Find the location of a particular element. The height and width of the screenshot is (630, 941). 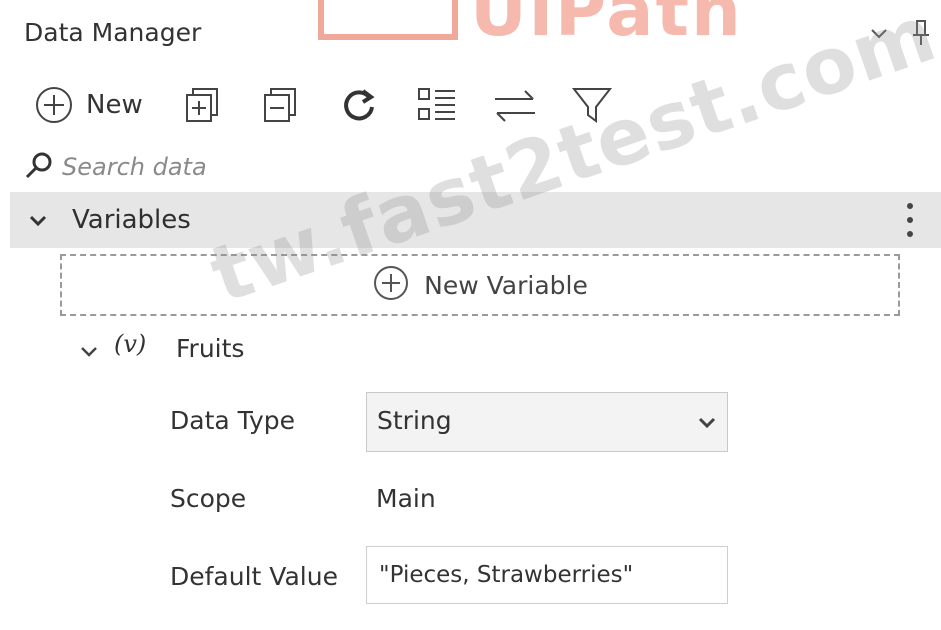

sort-icon is located at coordinates (515, 105).